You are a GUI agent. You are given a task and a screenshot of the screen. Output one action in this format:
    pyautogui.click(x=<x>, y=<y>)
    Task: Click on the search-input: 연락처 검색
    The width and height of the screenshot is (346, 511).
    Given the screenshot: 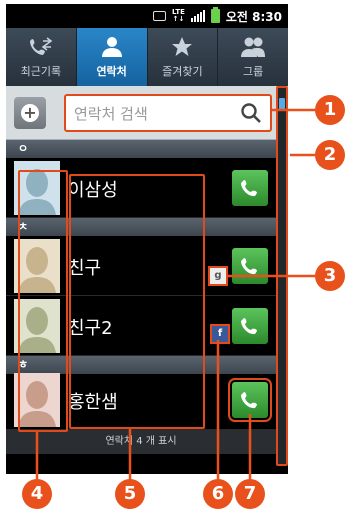 What is the action you would take?
    pyautogui.click(x=168, y=113)
    